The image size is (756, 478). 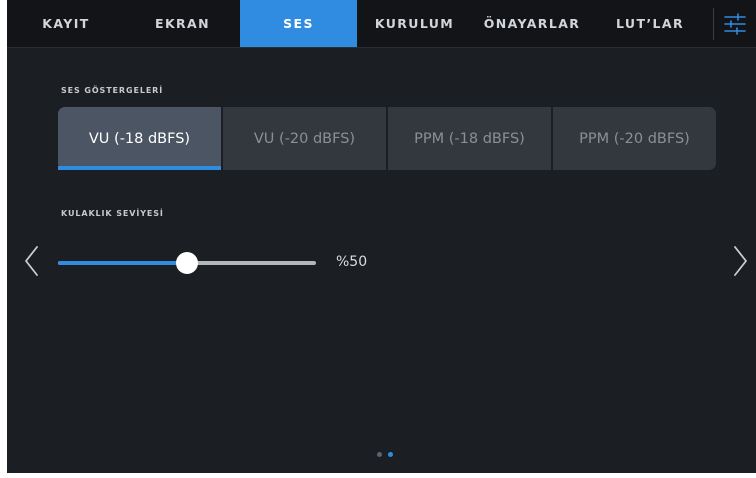 I want to click on page-dot-active, so click(x=390, y=454).